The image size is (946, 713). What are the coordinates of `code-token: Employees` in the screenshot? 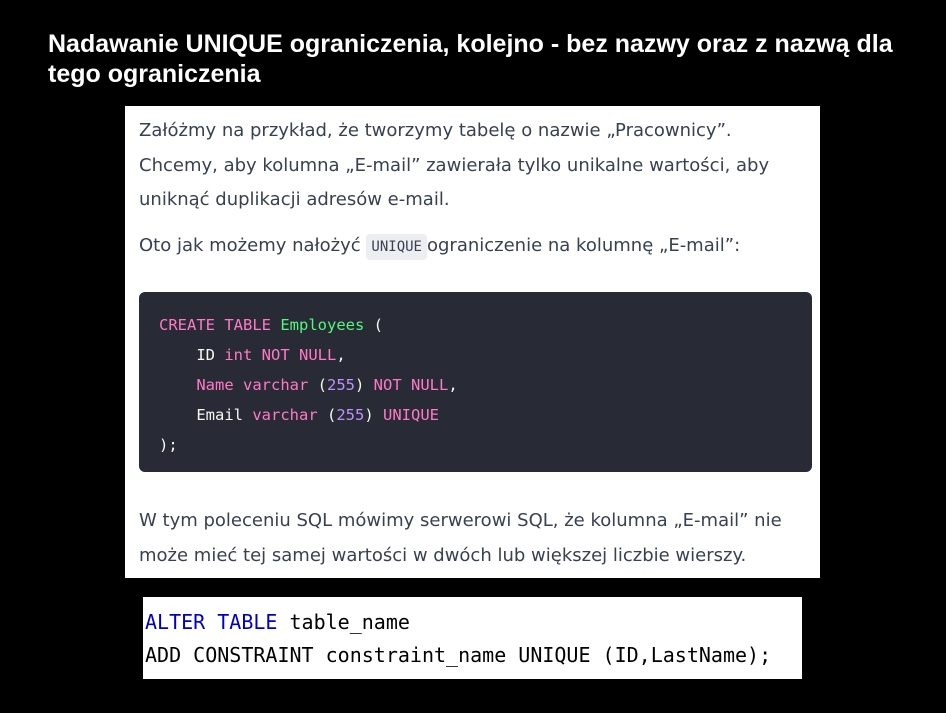 It's located at (322, 325).